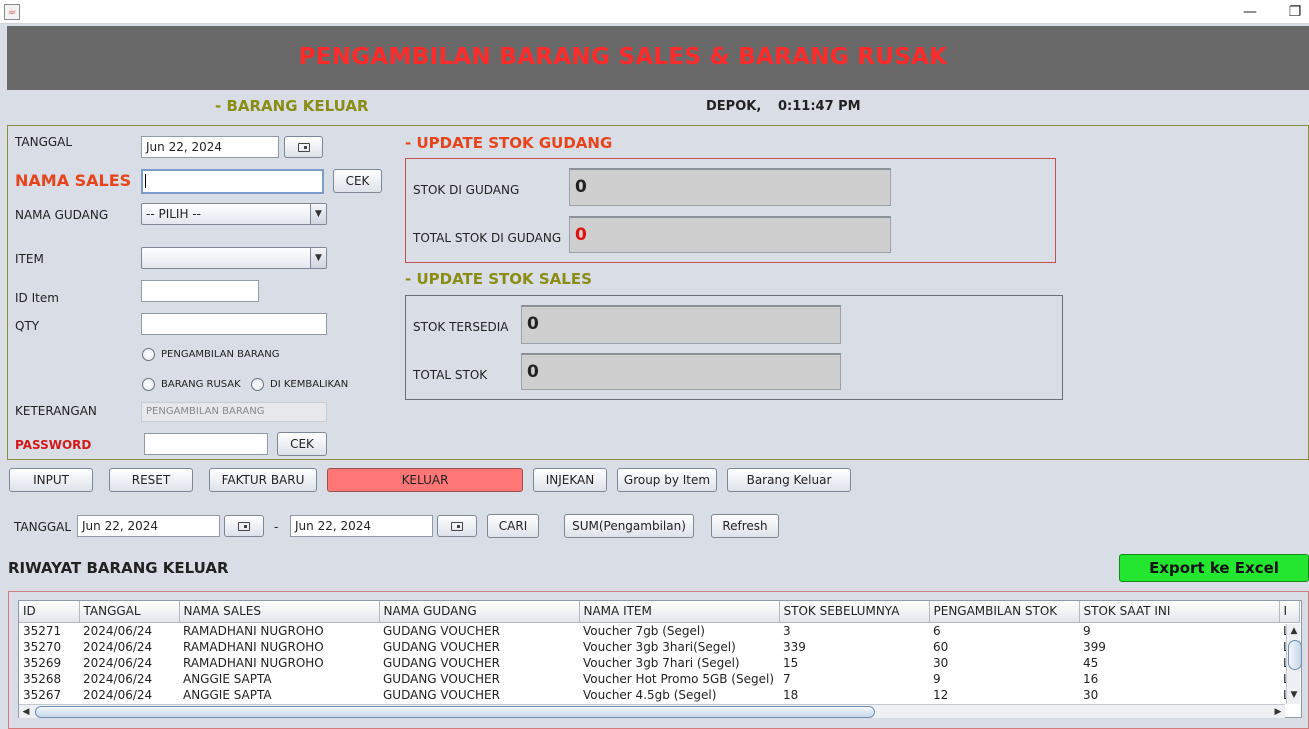 Image resolution: width=1309 pixels, height=729 pixels. I want to click on radio-pengambilan-barang, so click(148, 354).